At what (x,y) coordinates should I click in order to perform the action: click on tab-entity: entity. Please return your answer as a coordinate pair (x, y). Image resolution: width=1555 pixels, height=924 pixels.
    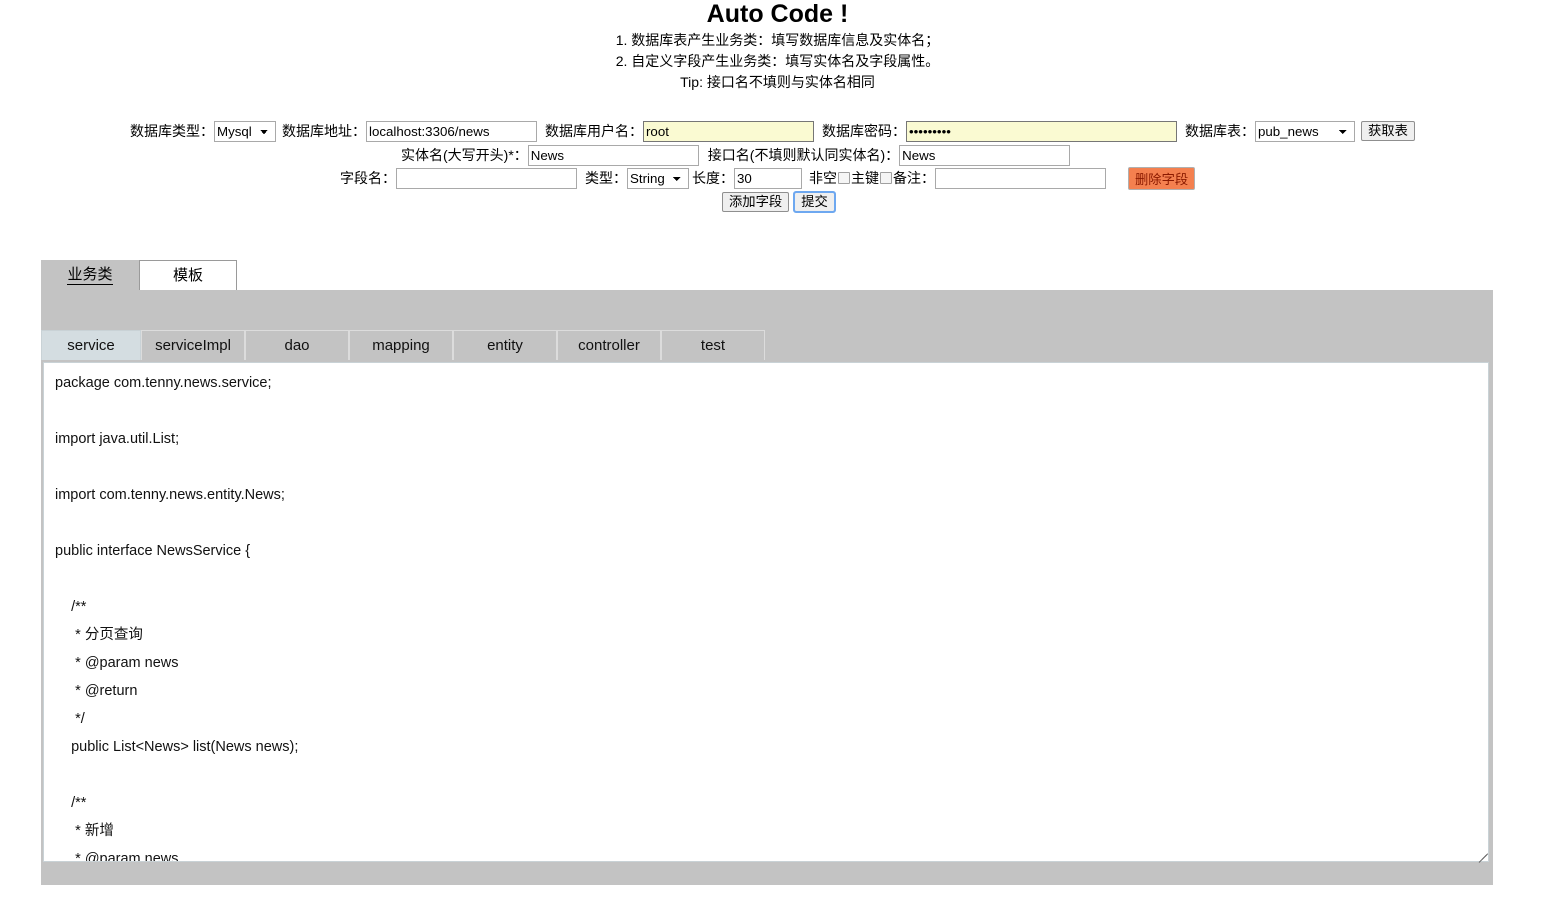
    Looking at the image, I should click on (505, 345).